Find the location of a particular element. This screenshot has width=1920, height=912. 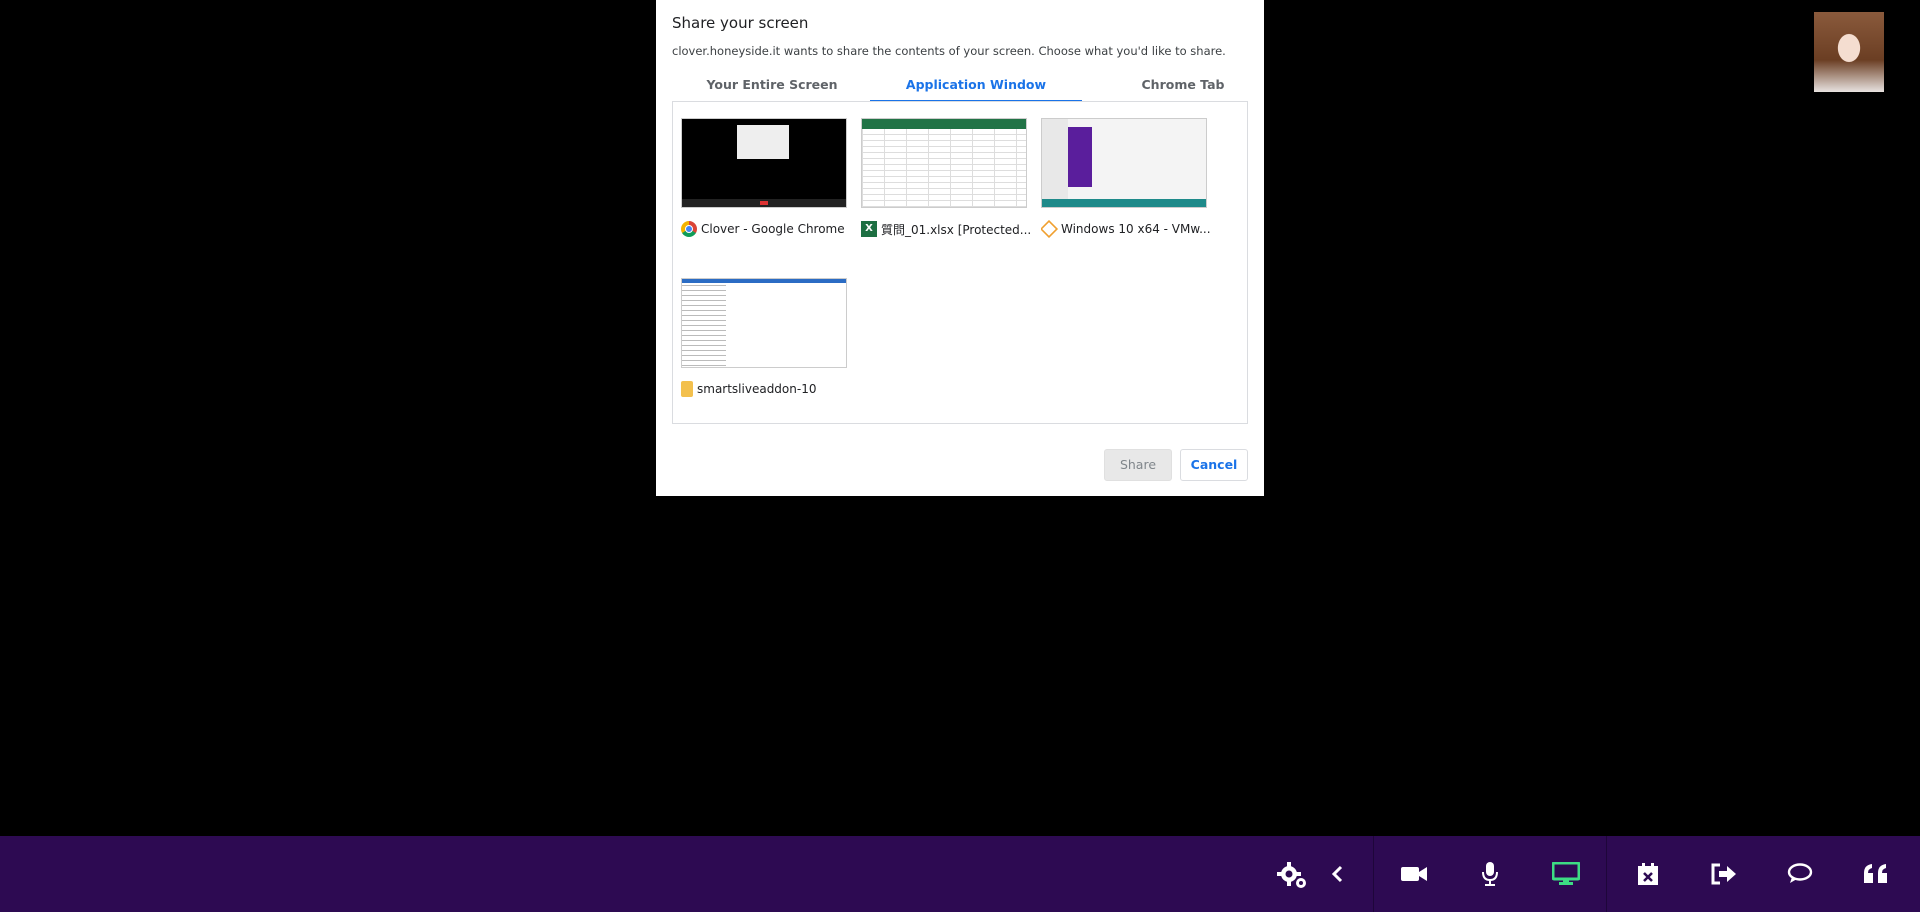

chrome-icon is located at coordinates (689, 229).